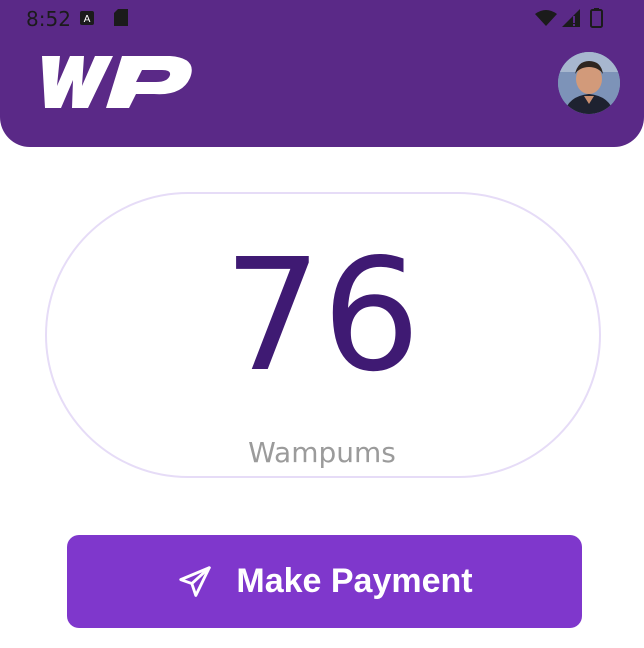 This screenshot has width=644, height=648. I want to click on balance-amount: 76, so click(322, 315).